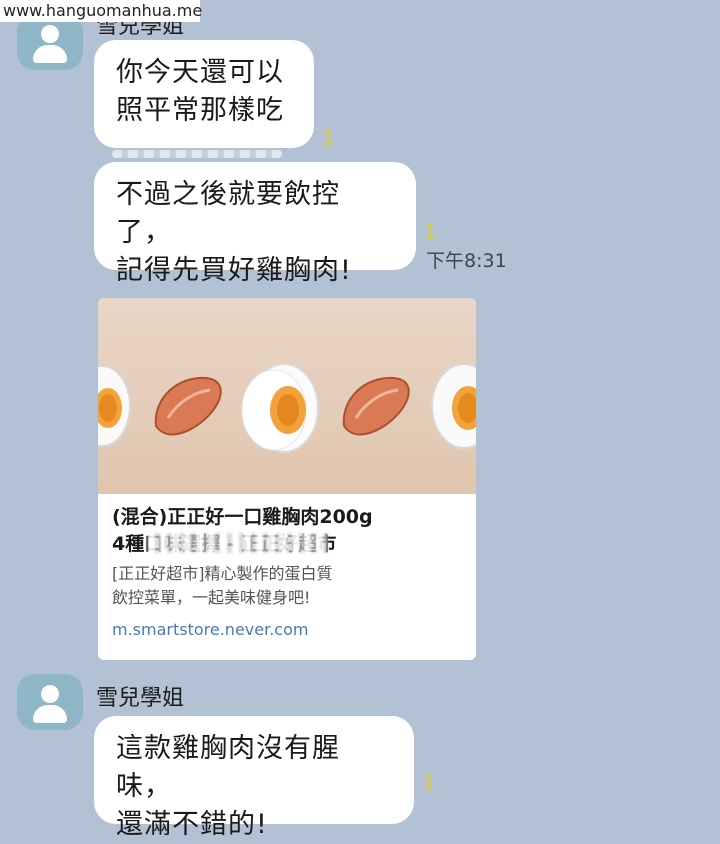 The image size is (720, 844). What do you see at coordinates (204, 94) in the screenshot?
I see `message-bubble: 你今天還可以 照平常那樣吃` at bounding box center [204, 94].